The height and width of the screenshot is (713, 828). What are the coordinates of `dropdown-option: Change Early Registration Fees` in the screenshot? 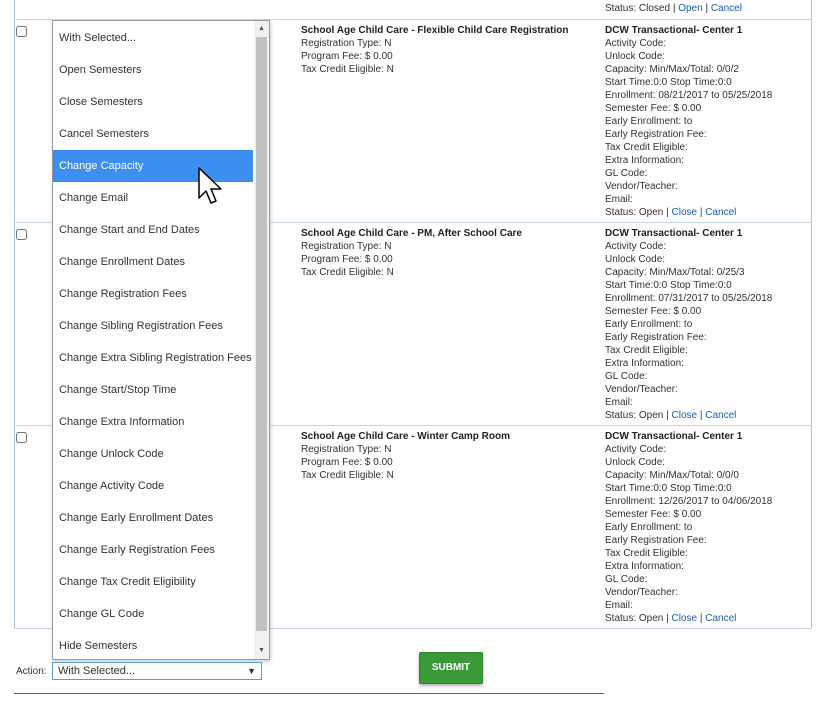 It's located at (153, 550).